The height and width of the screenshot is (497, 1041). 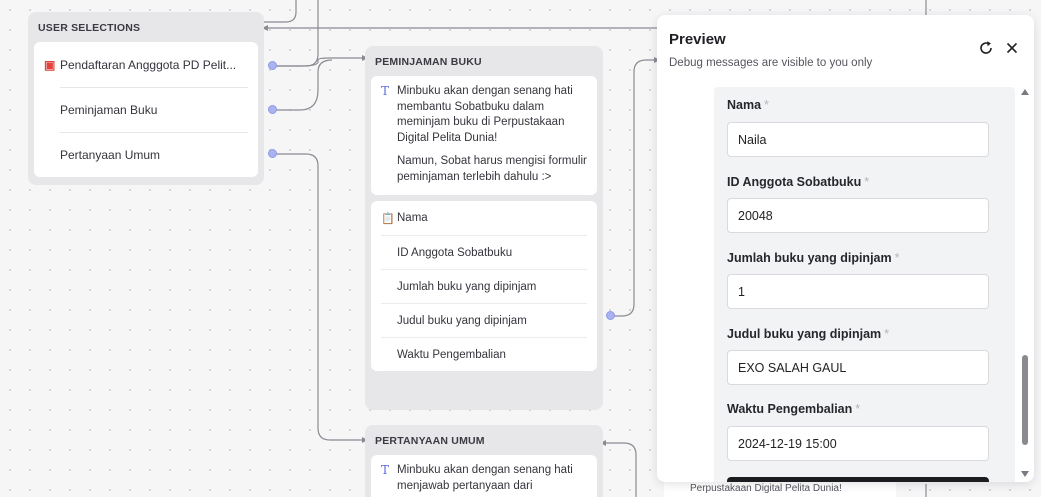 I want to click on form-field-jumlah: Jumlah buku yang dipinjam, so click(x=484, y=286).